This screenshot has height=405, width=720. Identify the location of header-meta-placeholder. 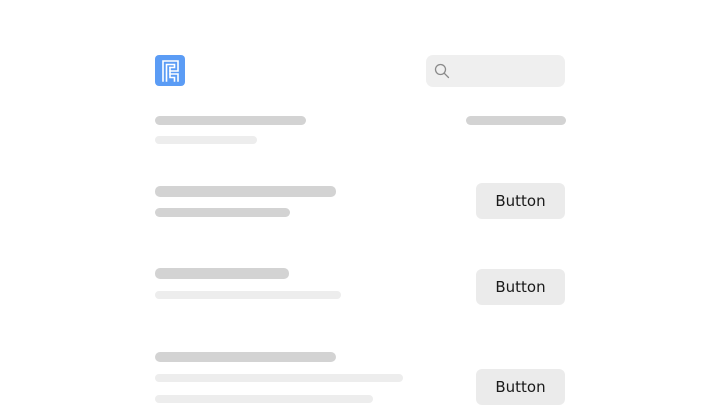
(516, 120).